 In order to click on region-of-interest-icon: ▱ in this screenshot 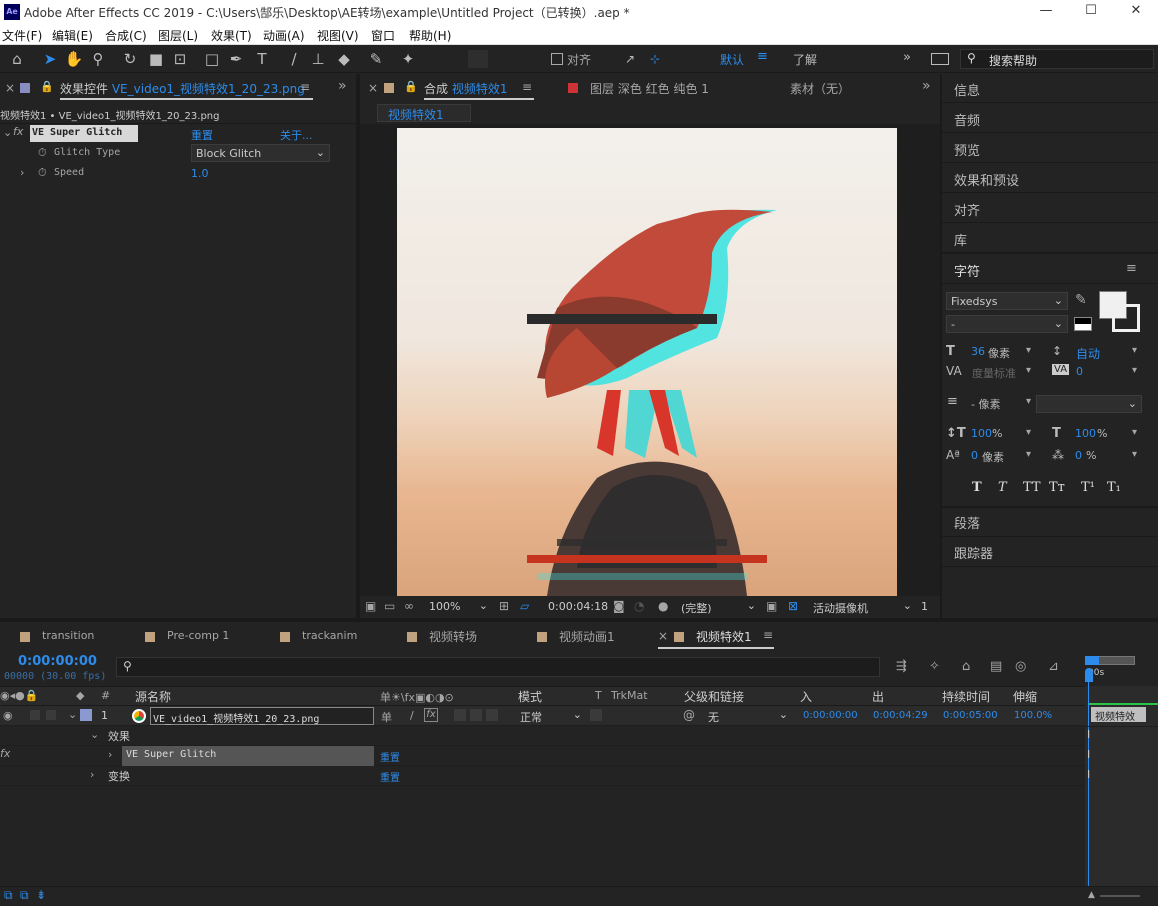, I will do `click(524, 606)`.